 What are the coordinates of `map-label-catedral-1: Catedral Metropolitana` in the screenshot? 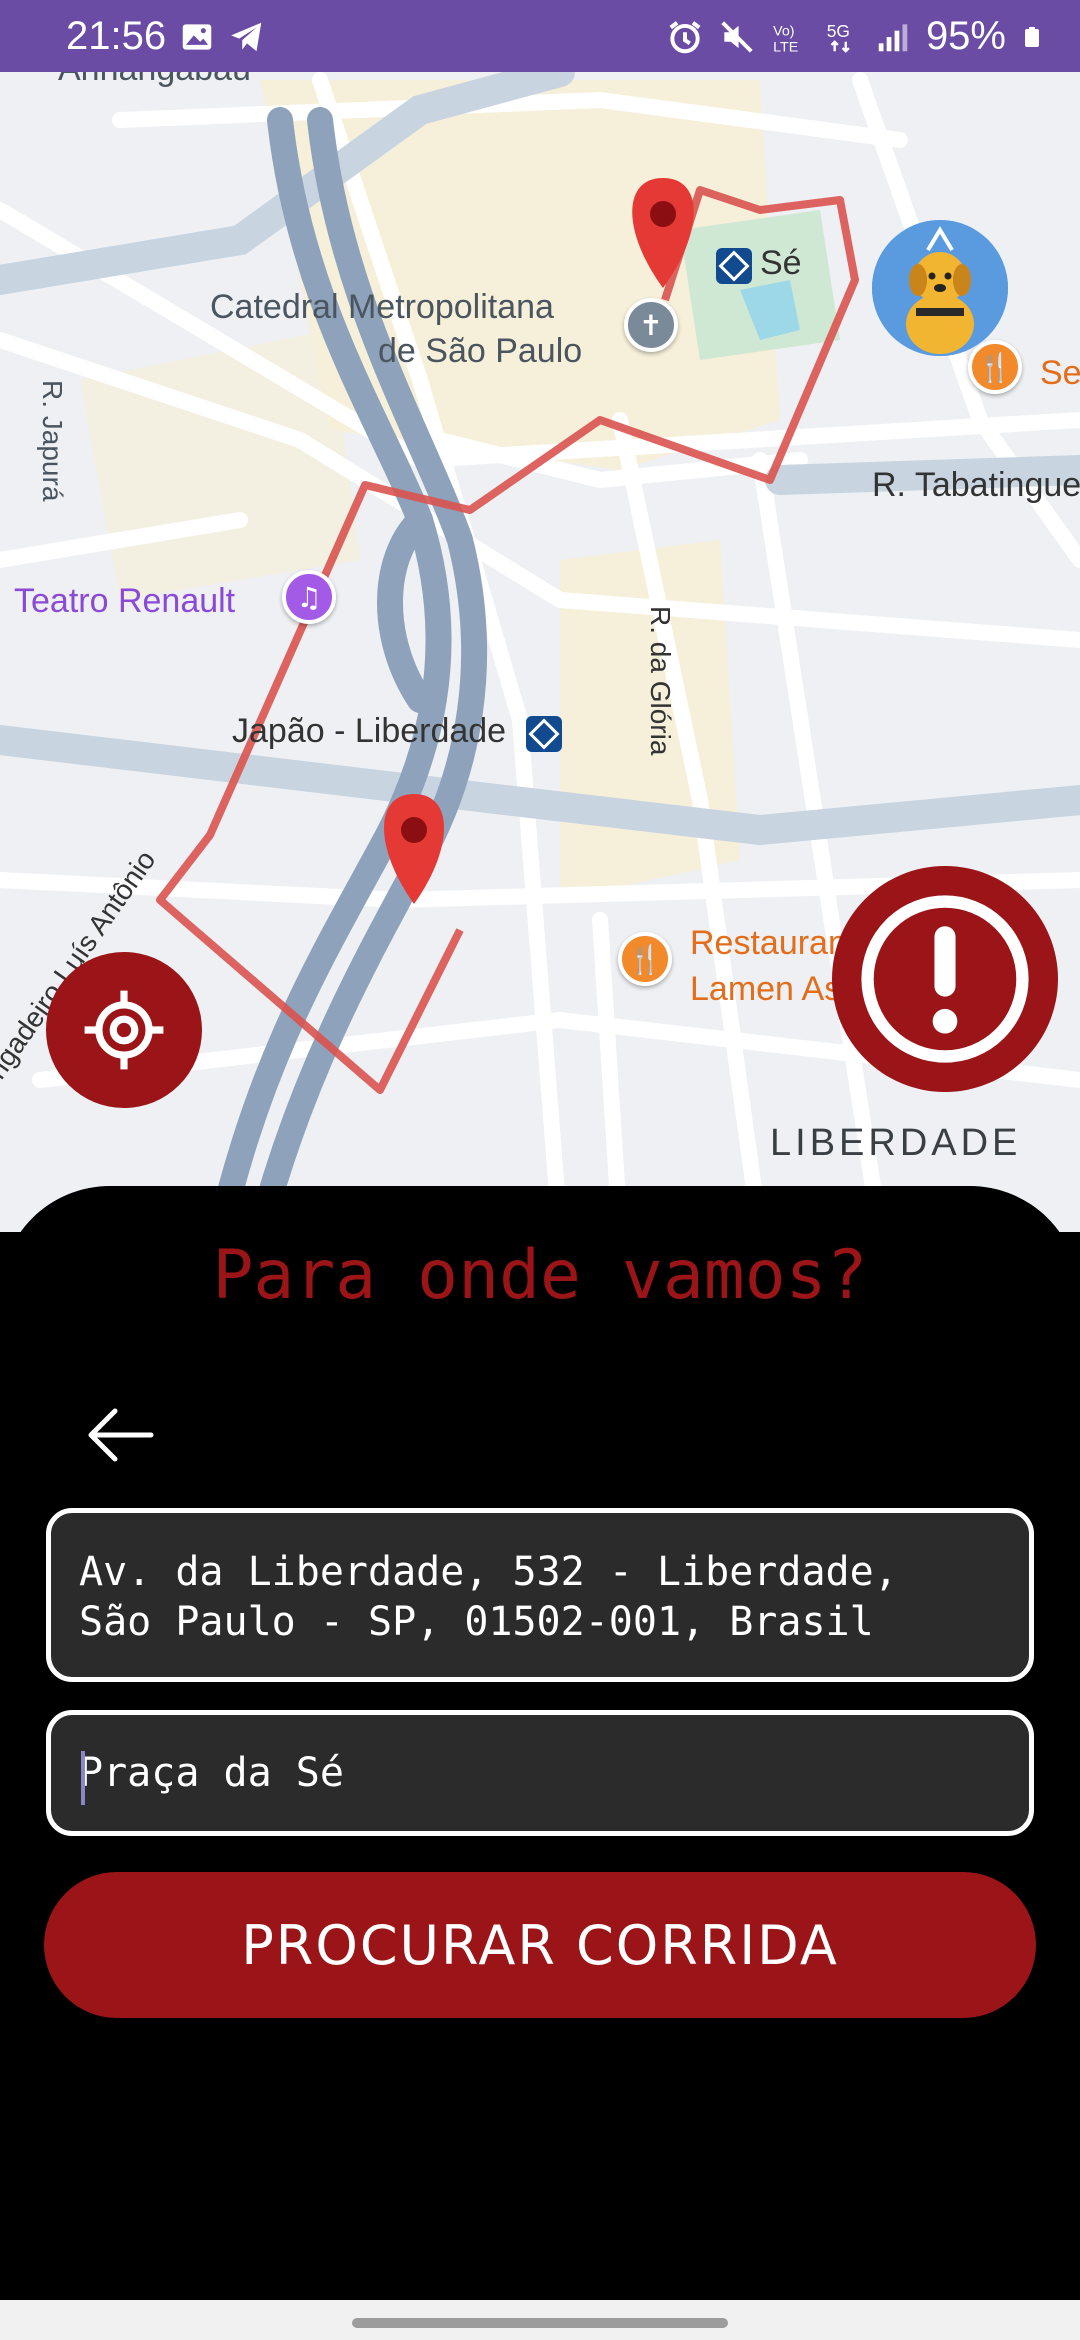 It's located at (382, 307).